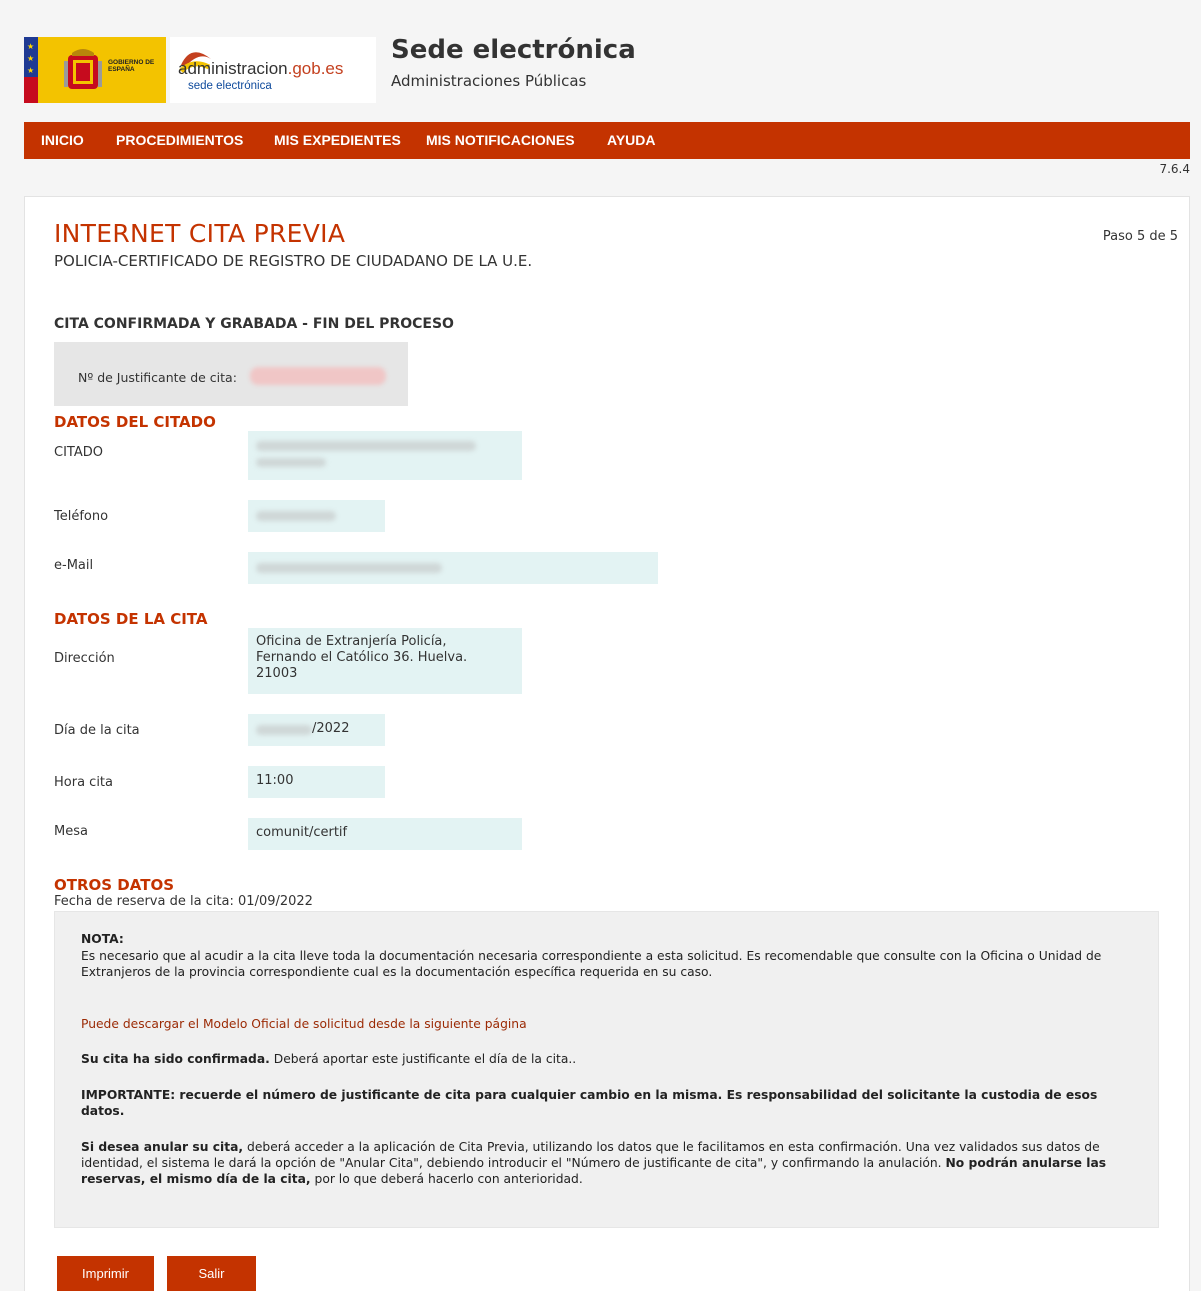 This screenshot has height=1291, width=1201. I want to click on telefono-redacted, so click(296, 516).